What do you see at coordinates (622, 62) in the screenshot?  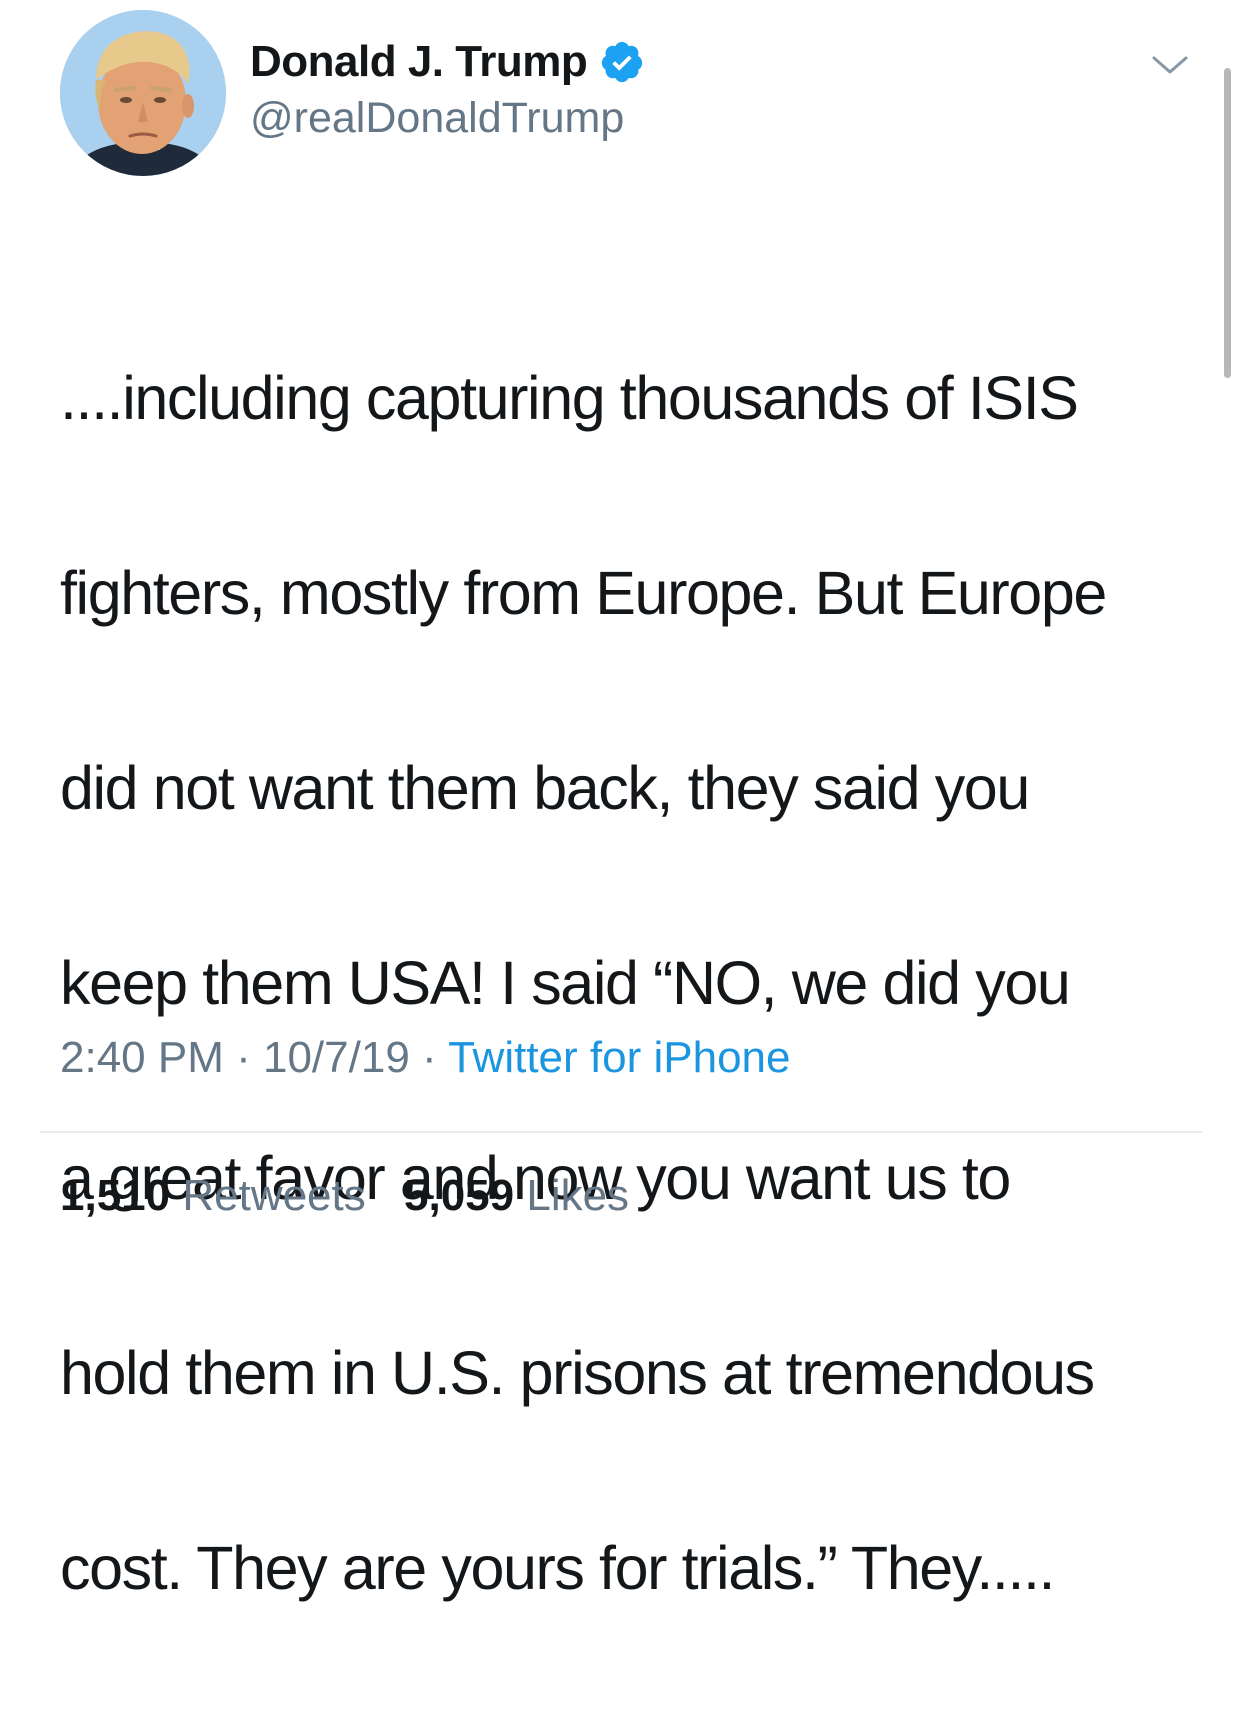 I see `verified-badge-icon` at bounding box center [622, 62].